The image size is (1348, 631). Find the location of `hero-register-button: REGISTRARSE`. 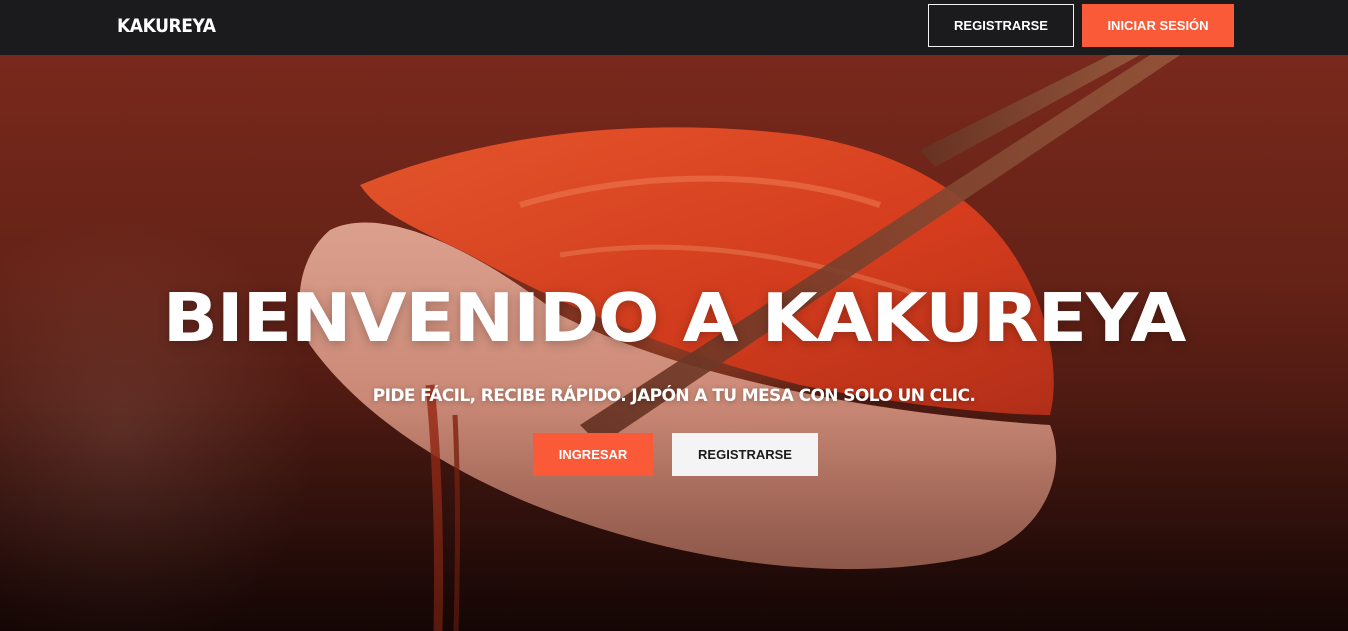

hero-register-button: REGISTRARSE is located at coordinates (745, 454).